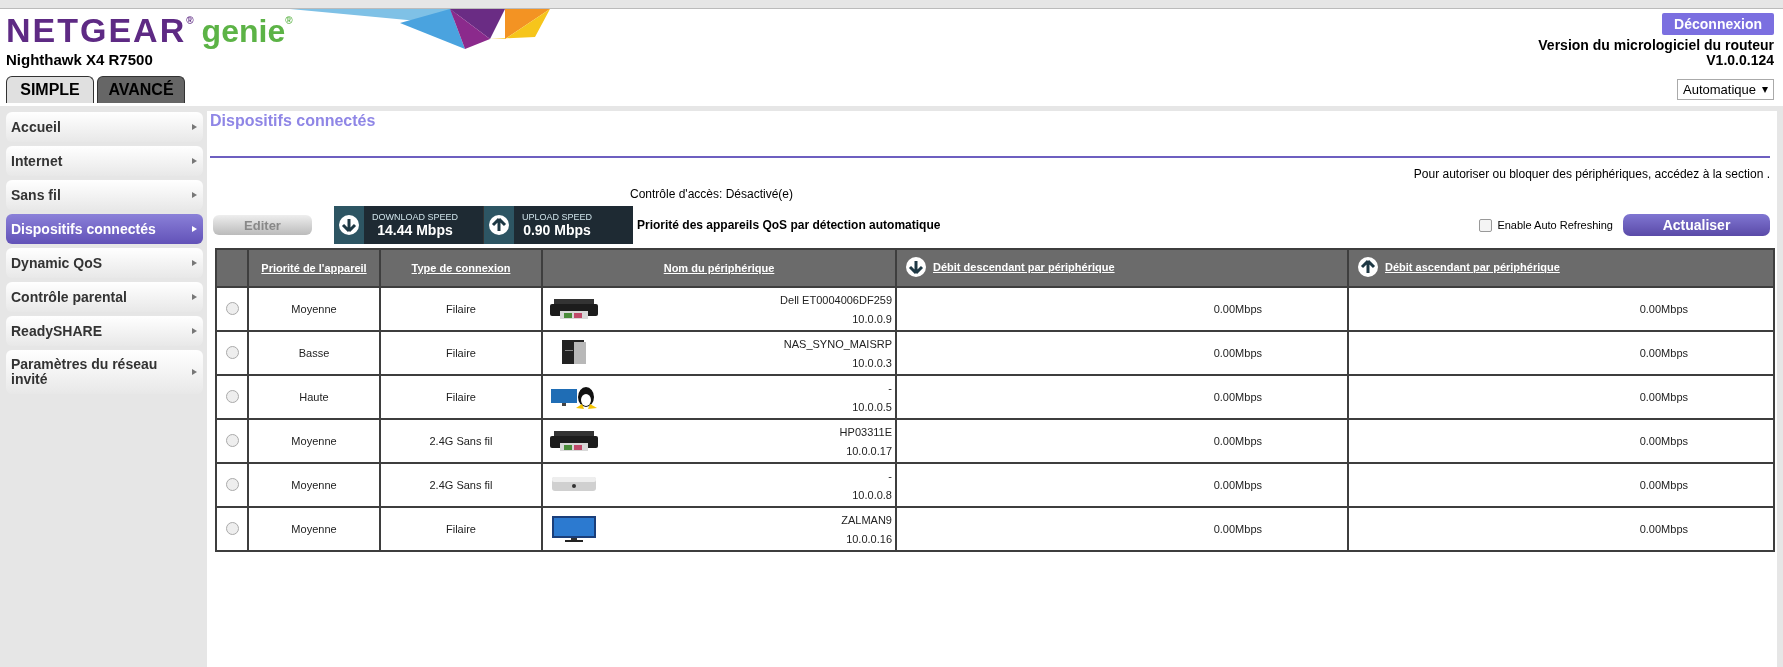  What do you see at coordinates (872, 406) in the screenshot?
I see `device-ip: 10.0.0.5` at bounding box center [872, 406].